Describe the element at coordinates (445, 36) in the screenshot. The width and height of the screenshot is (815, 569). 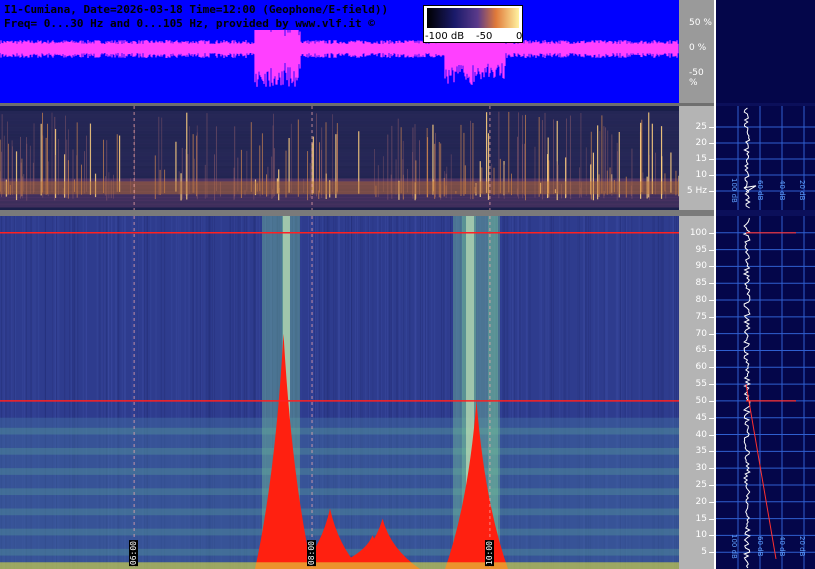
I see `scale-label-min: -100 dB` at that location.